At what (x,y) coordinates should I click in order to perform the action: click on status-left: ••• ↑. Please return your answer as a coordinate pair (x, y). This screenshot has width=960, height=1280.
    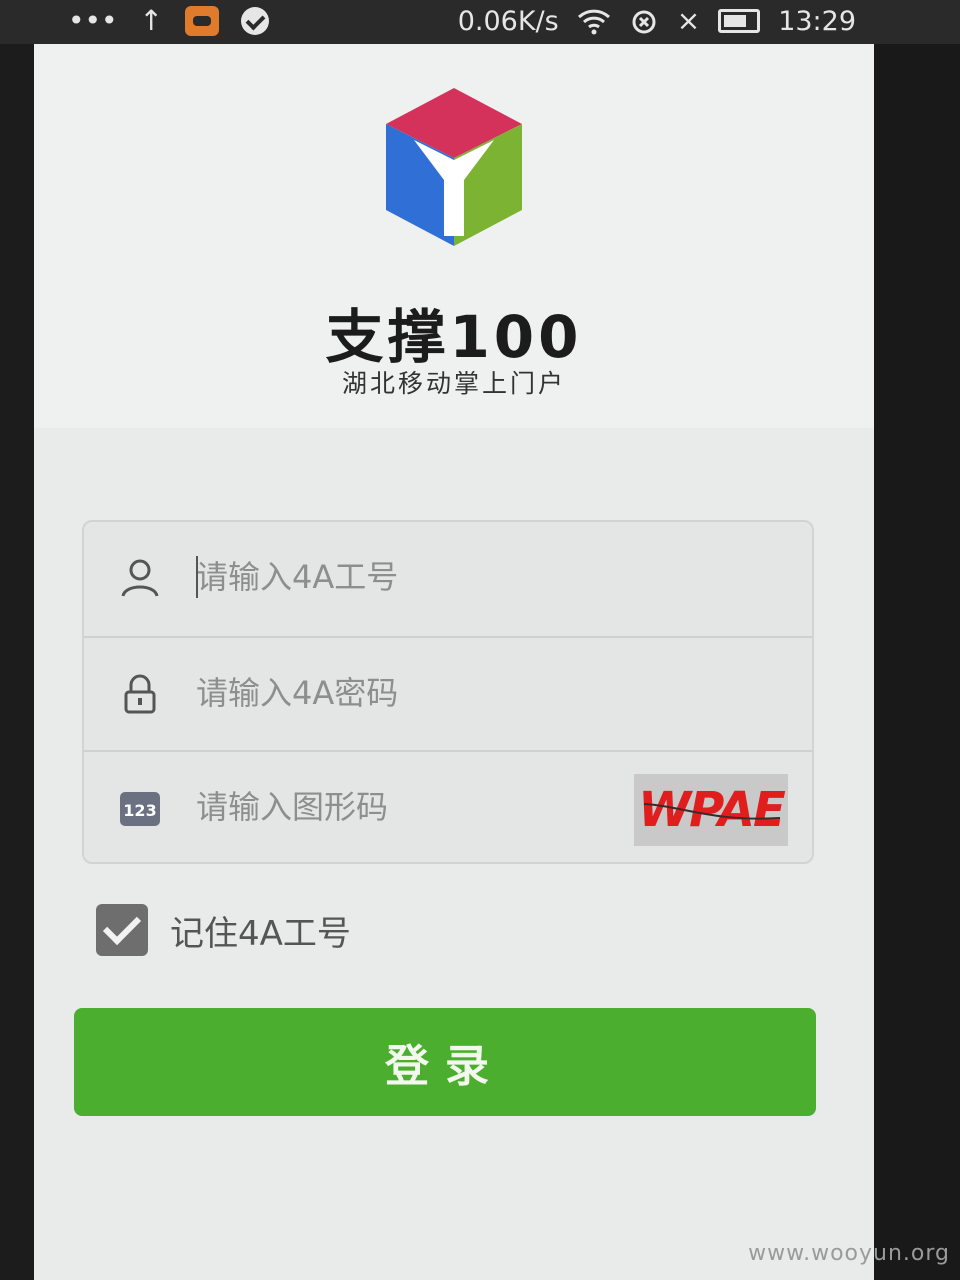
    Looking at the image, I should click on (169, 21).